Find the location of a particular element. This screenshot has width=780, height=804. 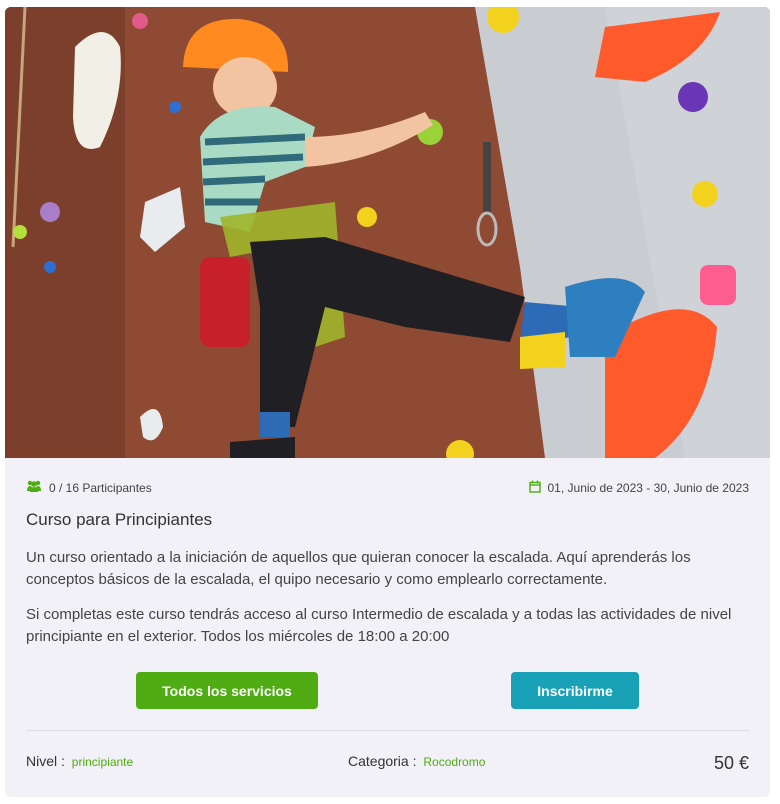

enroll-button: Inscribirme is located at coordinates (575, 690).